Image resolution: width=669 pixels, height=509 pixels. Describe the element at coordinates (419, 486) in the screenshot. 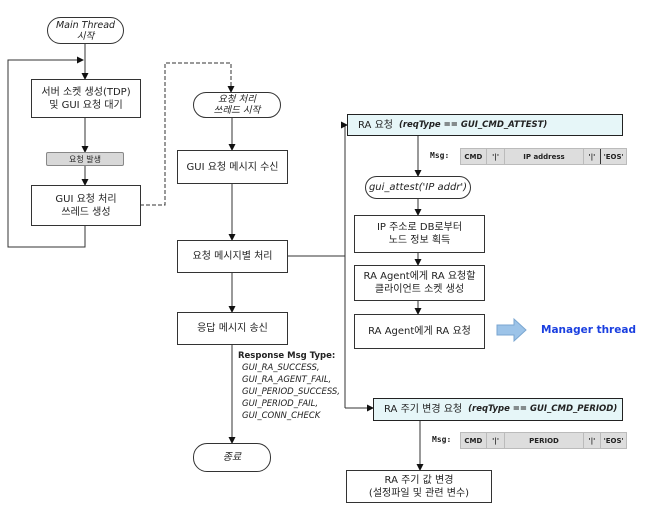

I see `period-change-box: RA 주기 값 변경 (설정파일 및 관련 변수)` at that location.